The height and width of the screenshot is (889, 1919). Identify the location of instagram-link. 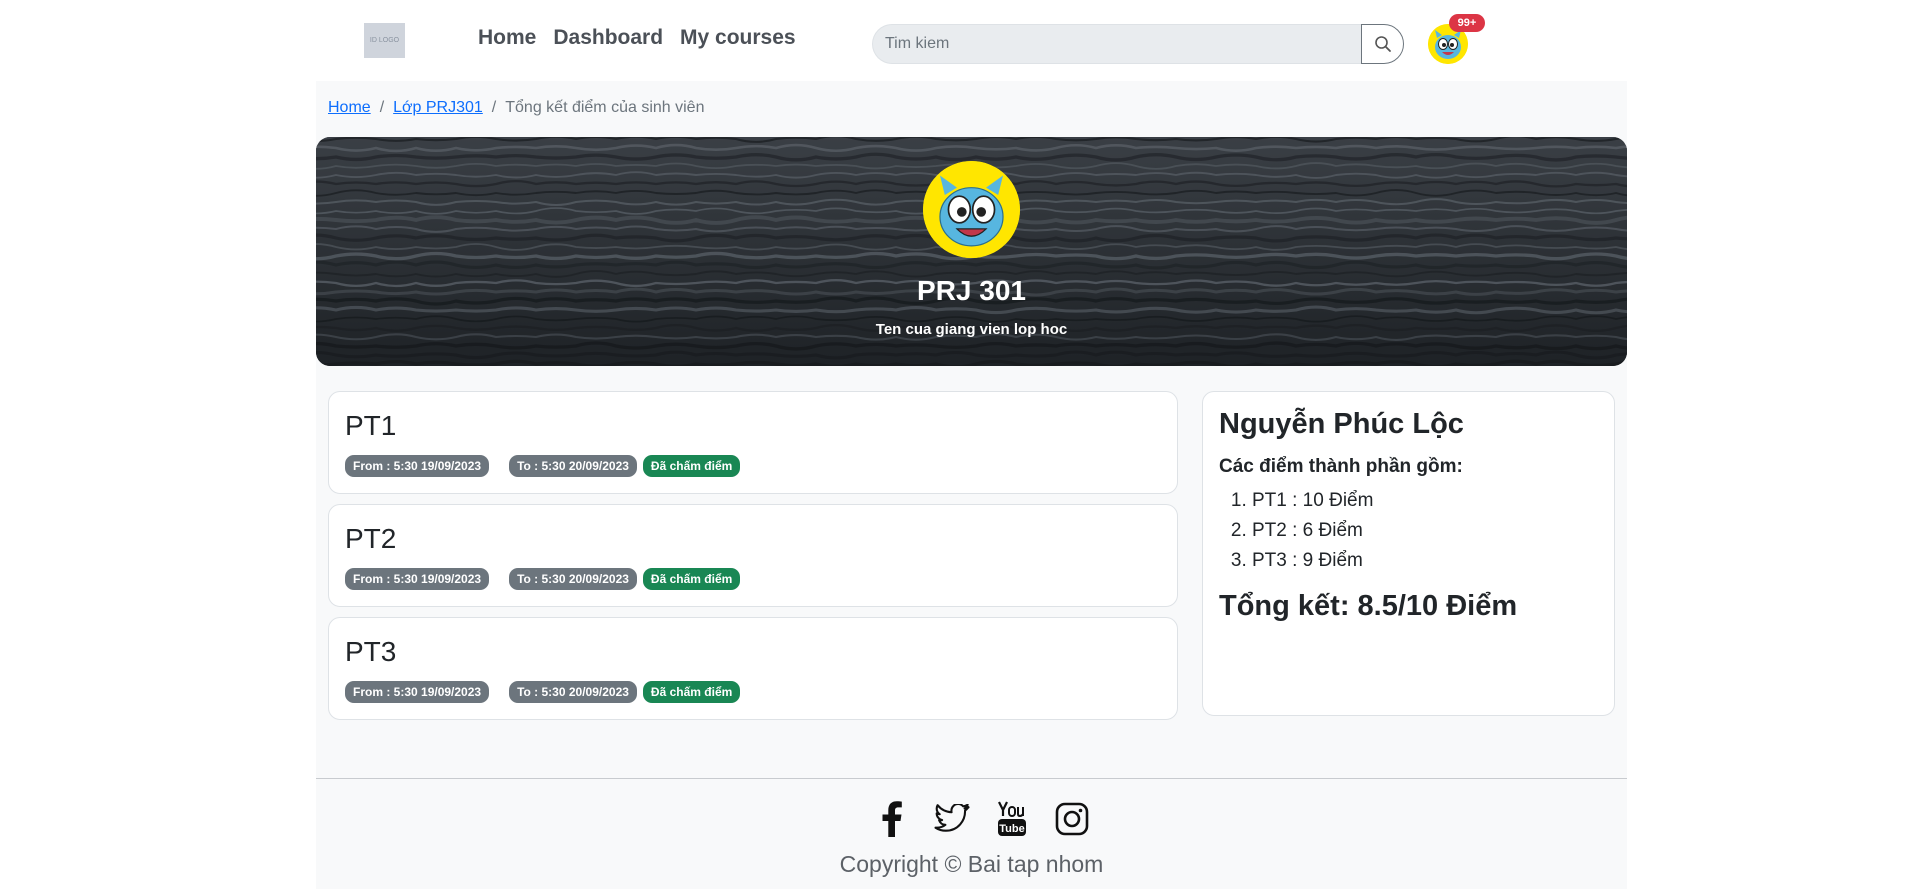
(1072, 819).